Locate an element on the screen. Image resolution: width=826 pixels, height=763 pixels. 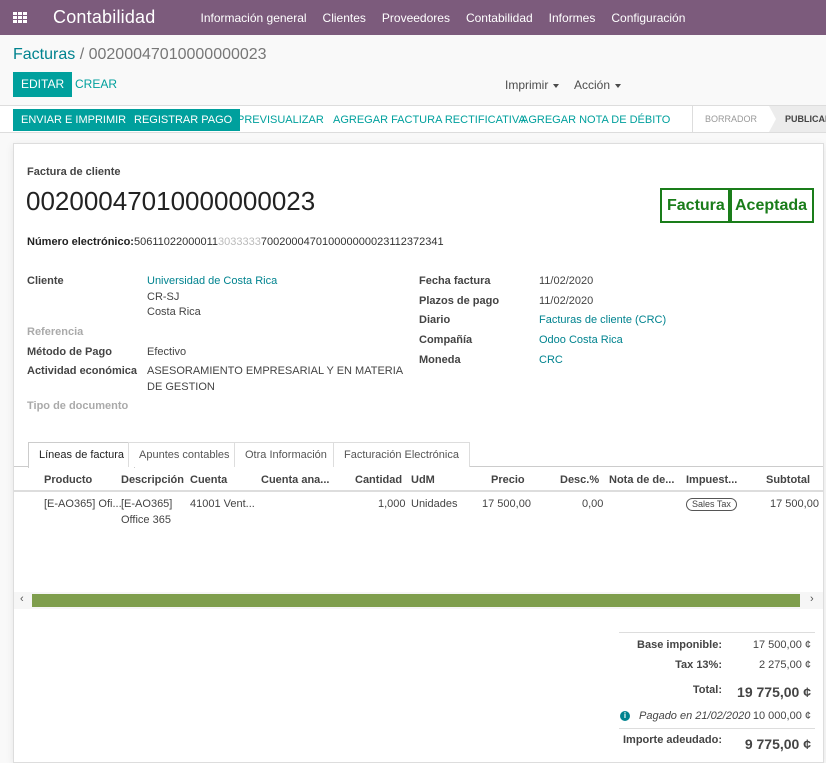
economic-activity-line1: ASESORAMIENTO EMPRESARIAL Y EN MATERIA is located at coordinates (275, 371).